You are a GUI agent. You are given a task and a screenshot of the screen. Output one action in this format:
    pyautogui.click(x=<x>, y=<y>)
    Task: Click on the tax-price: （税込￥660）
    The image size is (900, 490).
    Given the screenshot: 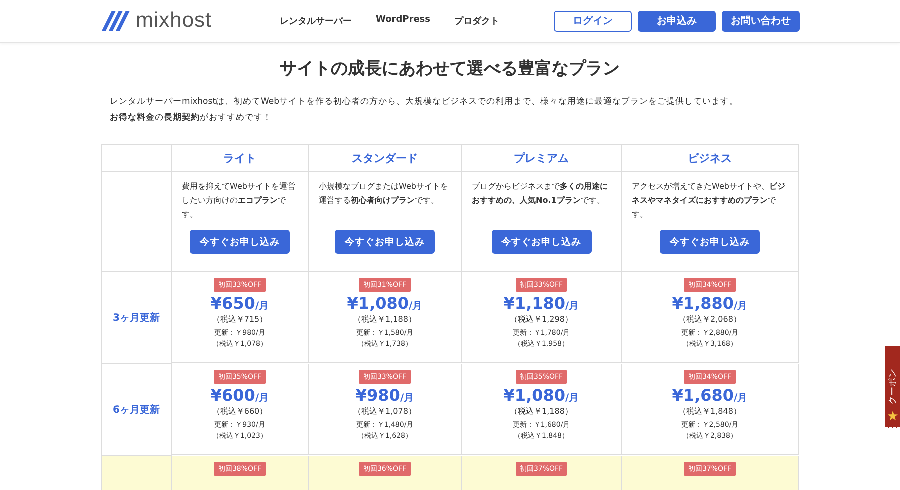 What is the action you would take?
    pyautogui.click(x=240, y=411)
    